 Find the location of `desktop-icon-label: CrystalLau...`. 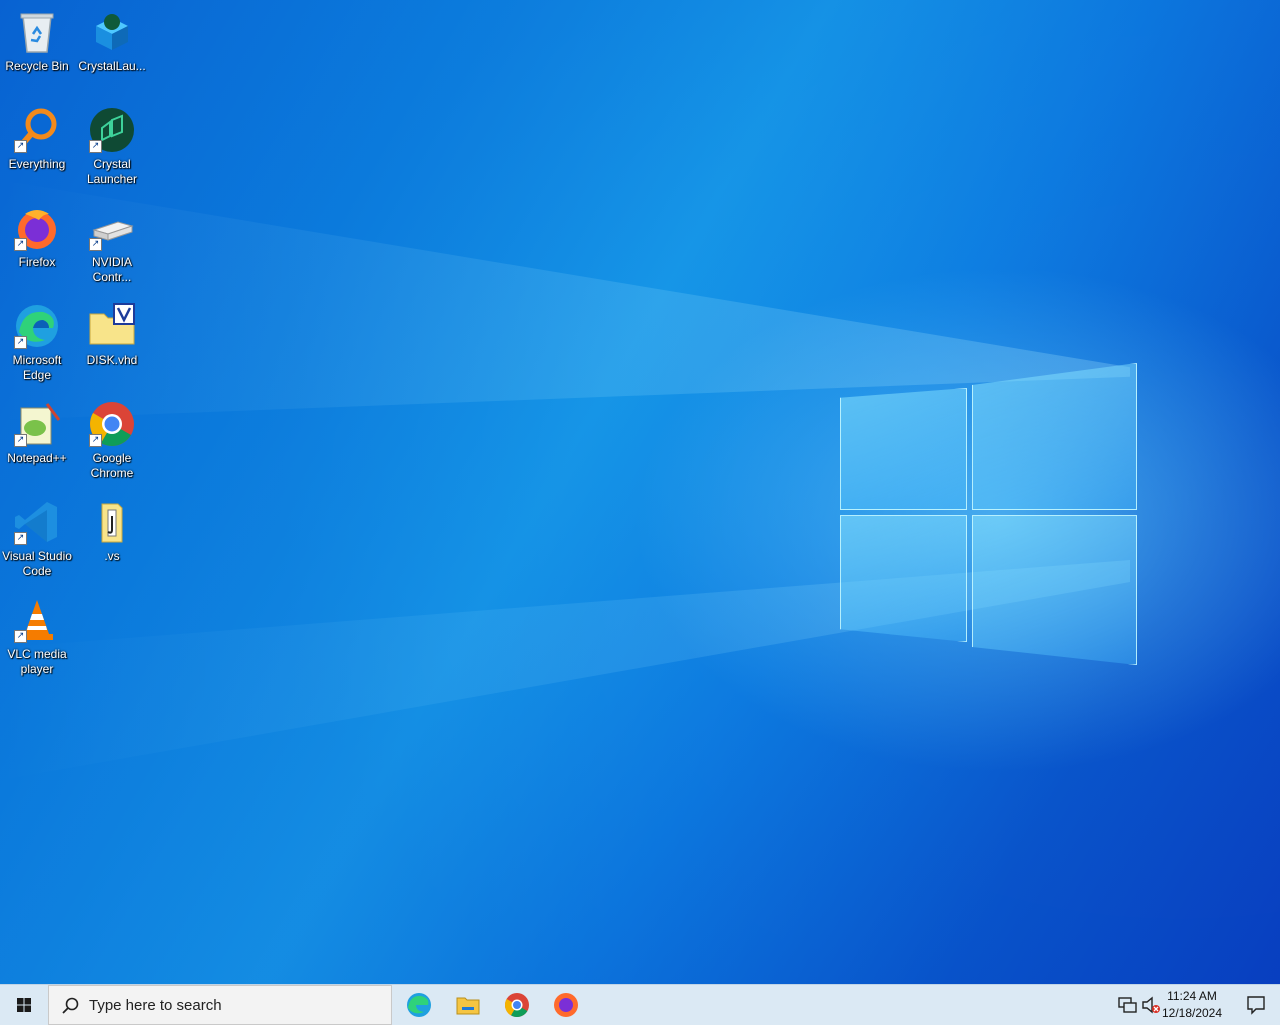

desktop-icon-label: CrystalLau... is located at coordinates (112, 66).